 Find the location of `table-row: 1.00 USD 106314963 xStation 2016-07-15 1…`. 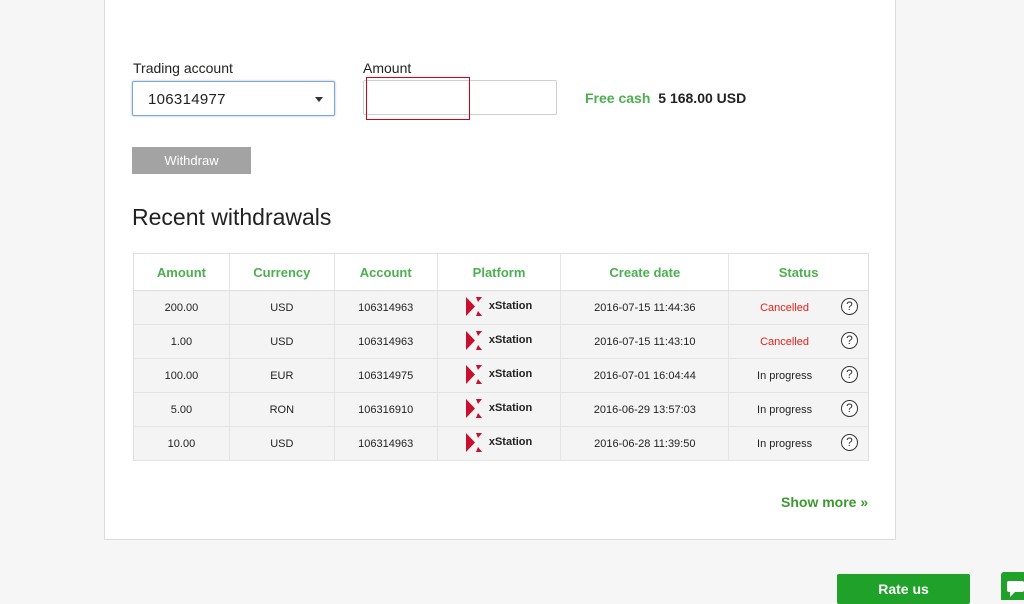

table-row: 1.00 USD 106314963 xStation 2016-07-15 1… is located at coordinates (501, 341).